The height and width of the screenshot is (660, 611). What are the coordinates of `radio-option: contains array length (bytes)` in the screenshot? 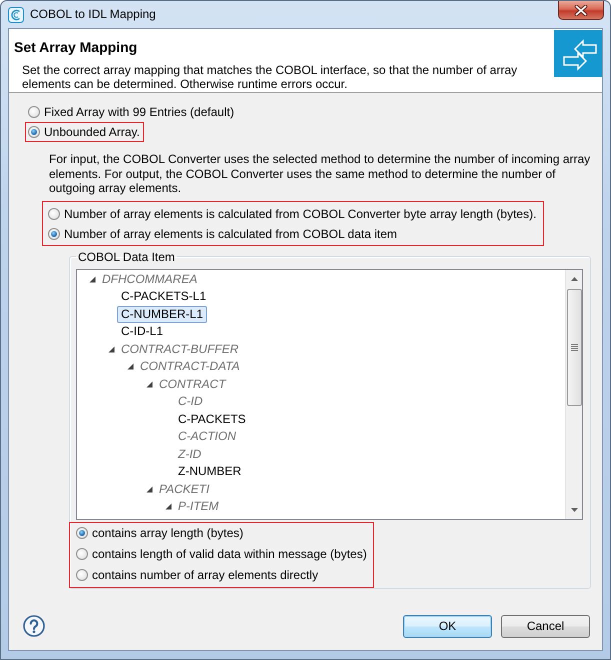 It's located at (221, 533).